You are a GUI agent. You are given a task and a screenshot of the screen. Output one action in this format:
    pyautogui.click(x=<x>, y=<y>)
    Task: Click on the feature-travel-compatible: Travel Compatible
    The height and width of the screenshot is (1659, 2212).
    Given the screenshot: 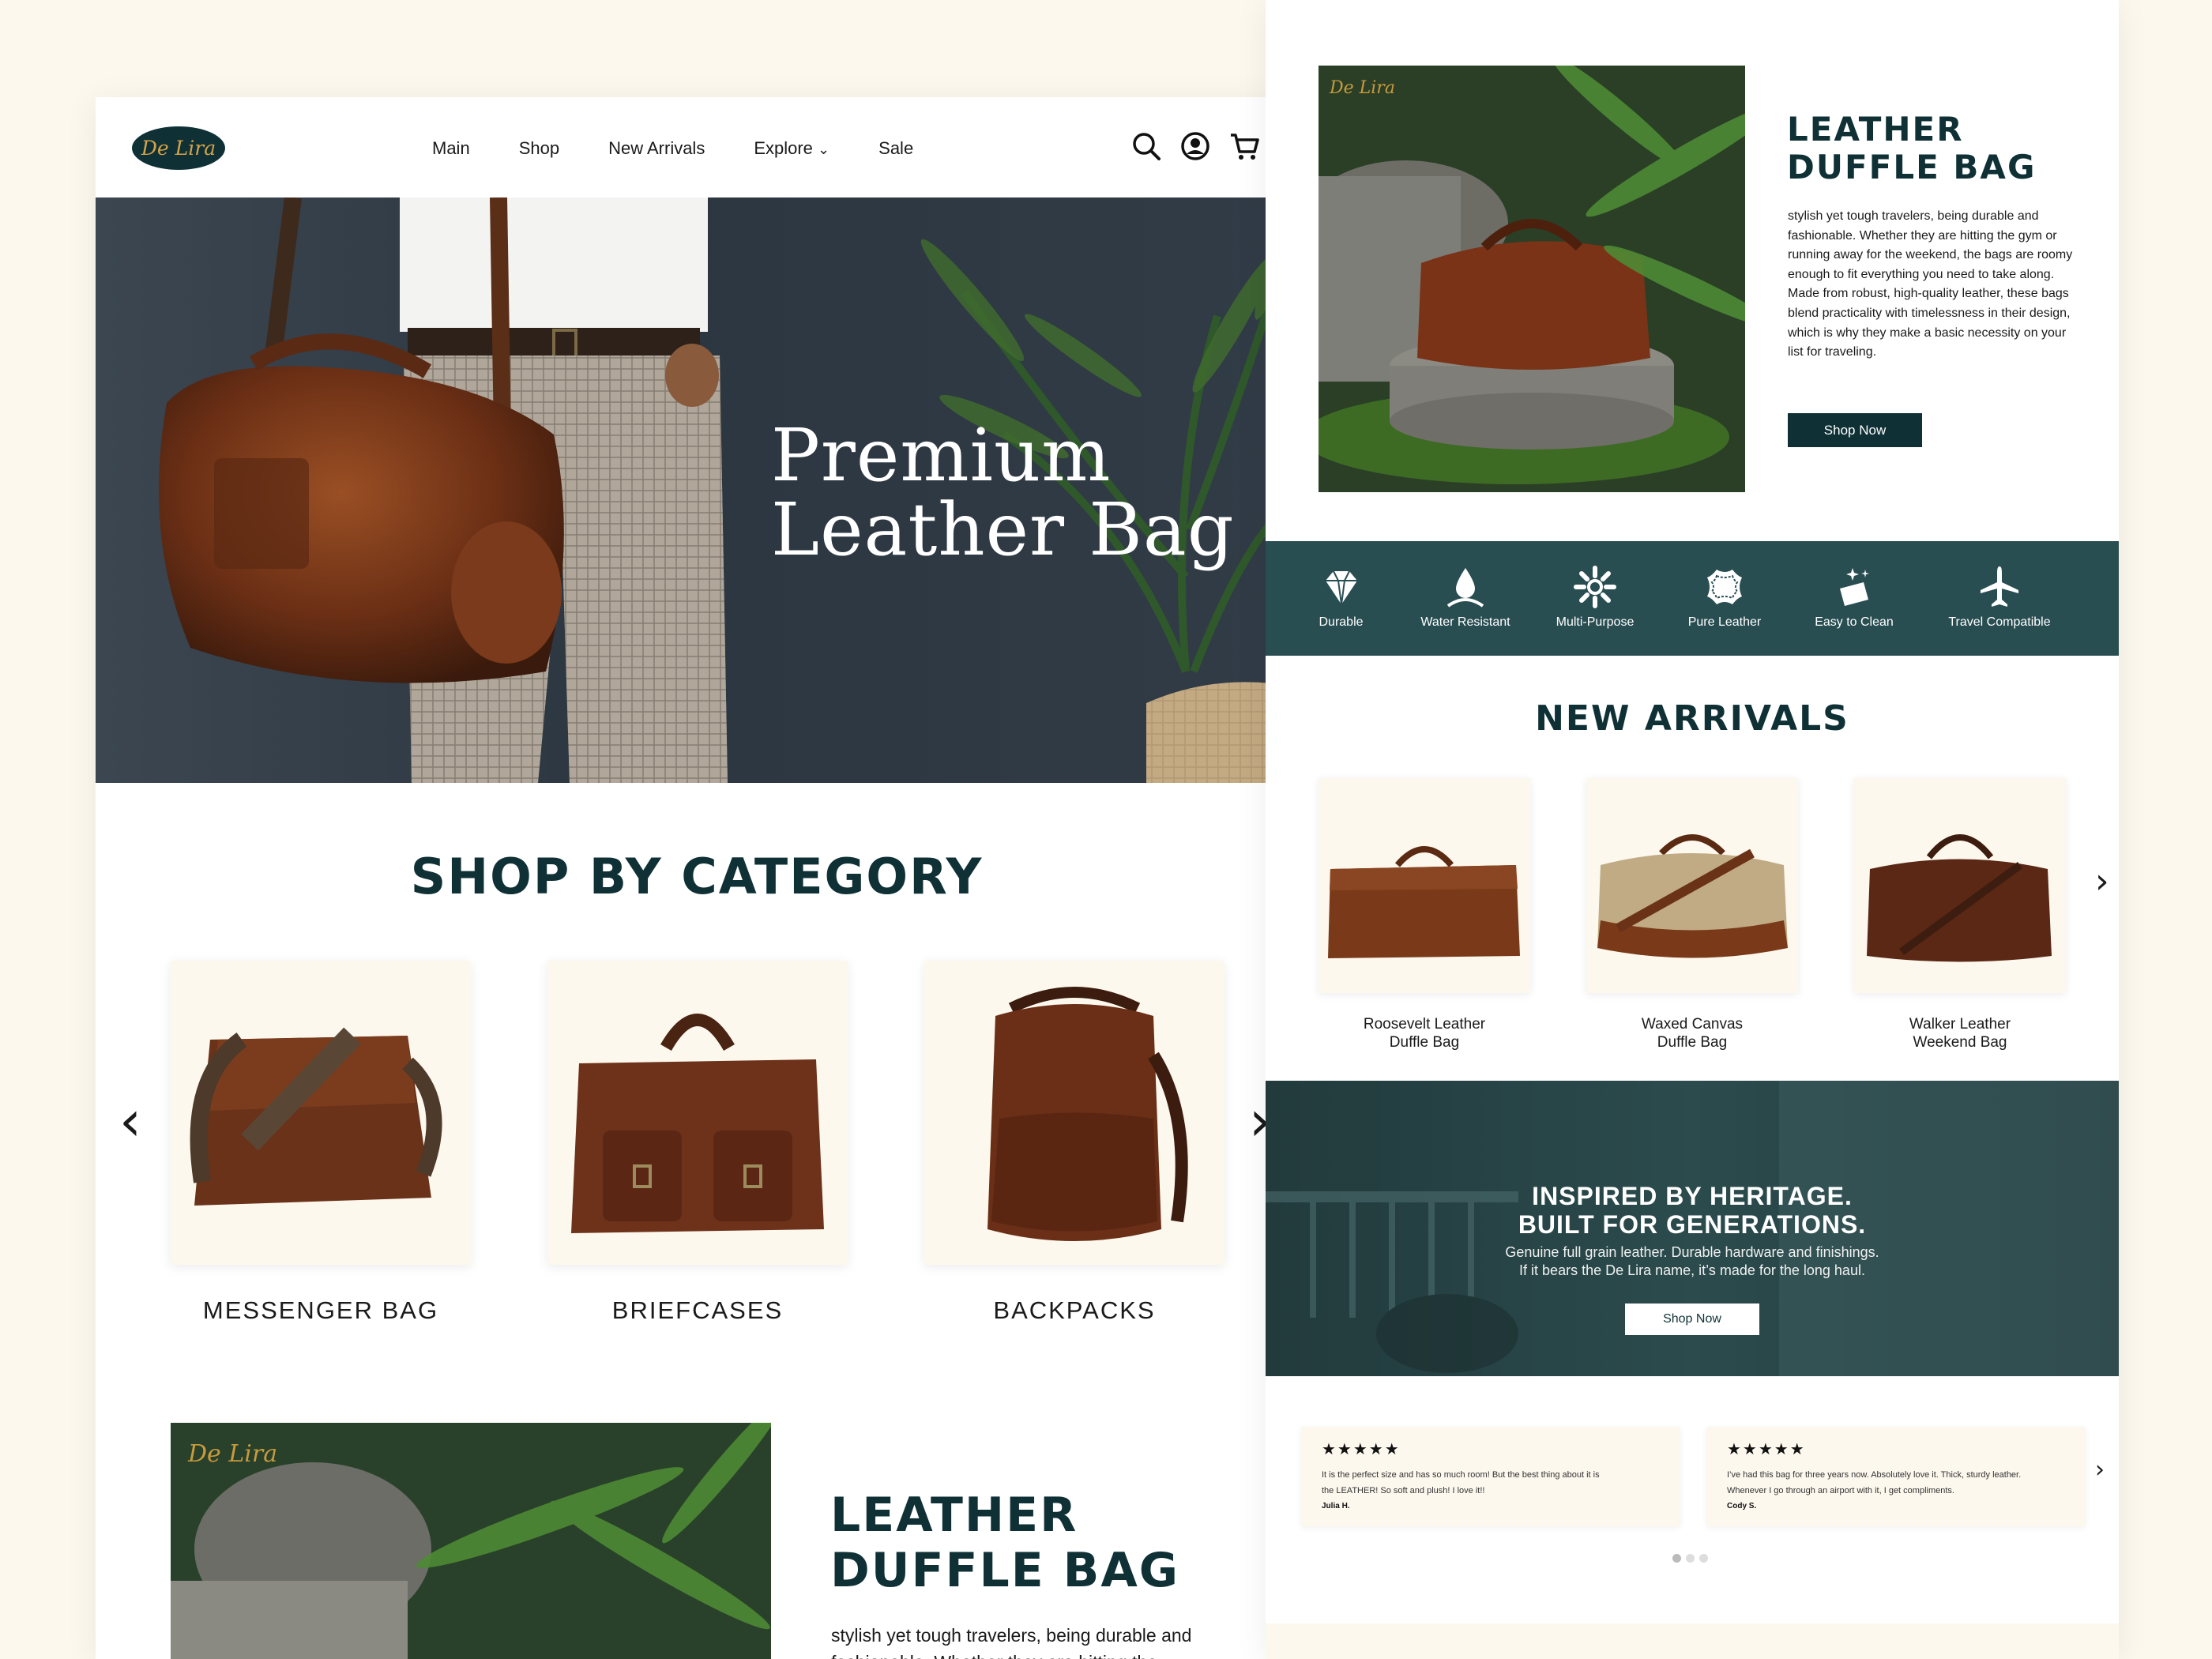 What is the action you would take?
    pyautogui.click(x=1999, y=598)
    